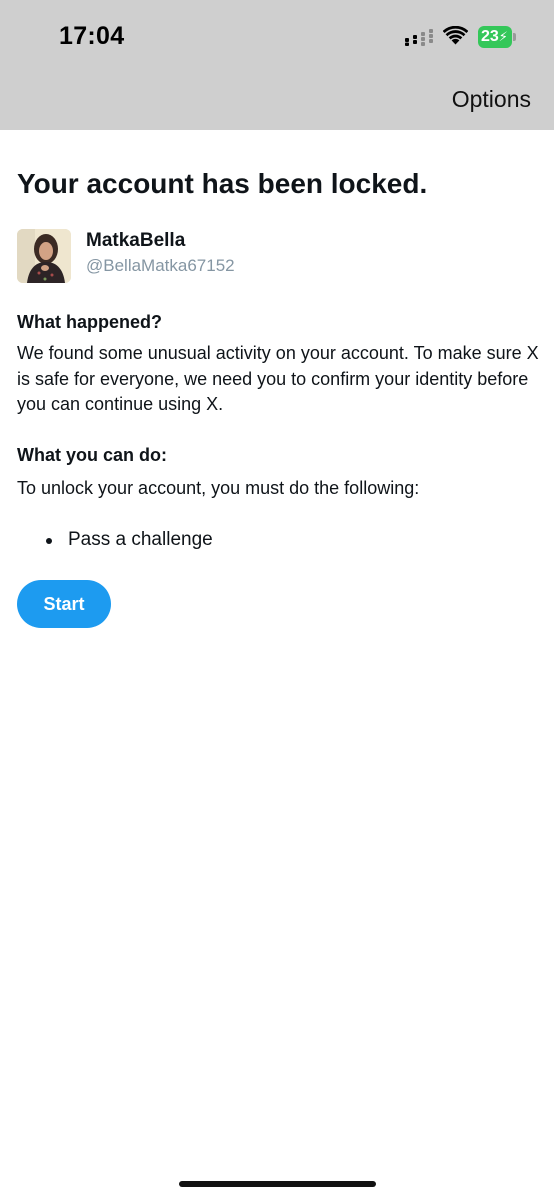 This screenshot has height=1200, width=554. What do you see at coordinates (277, 1184) in the screenshot?
I see `home-indicator` at bounding box center [277, 1184].